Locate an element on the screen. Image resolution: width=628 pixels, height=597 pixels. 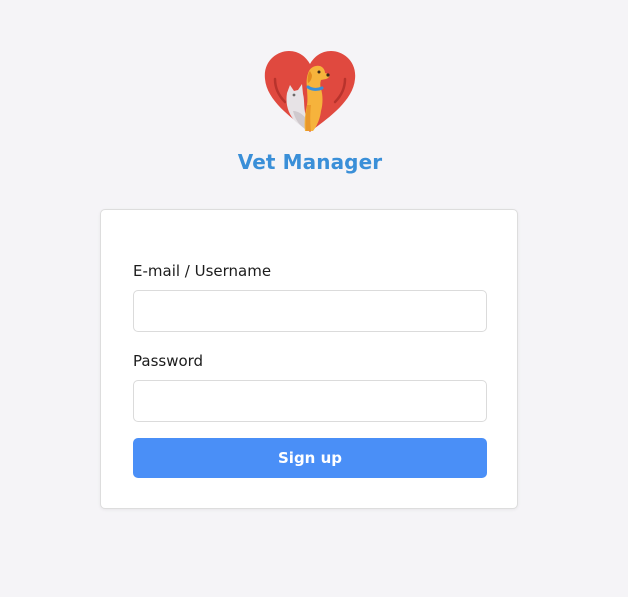
email-username-input is located at coordinates (310, 311).